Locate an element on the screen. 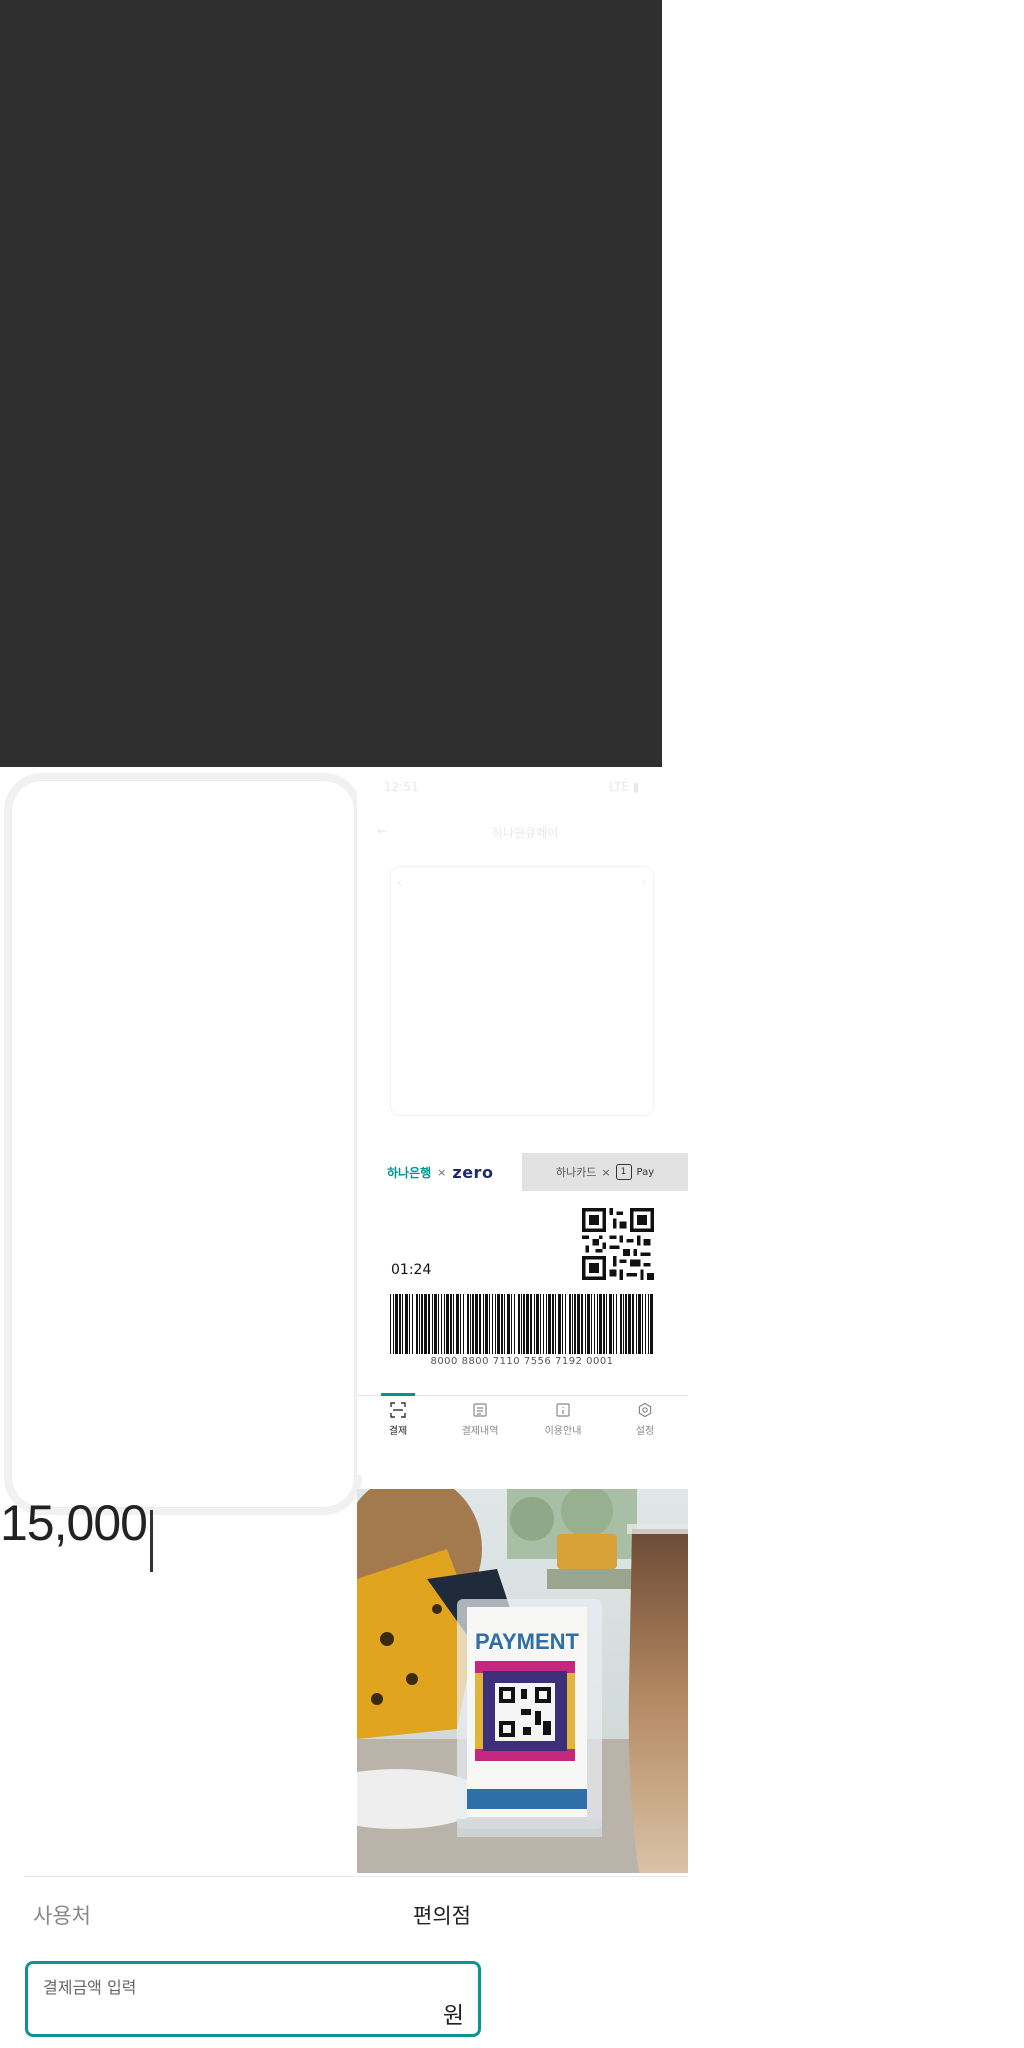 Image resolution: width=1024 pixels, height=2048 pixels. nav-label: 결제 is located at coordinates (398, 1431).